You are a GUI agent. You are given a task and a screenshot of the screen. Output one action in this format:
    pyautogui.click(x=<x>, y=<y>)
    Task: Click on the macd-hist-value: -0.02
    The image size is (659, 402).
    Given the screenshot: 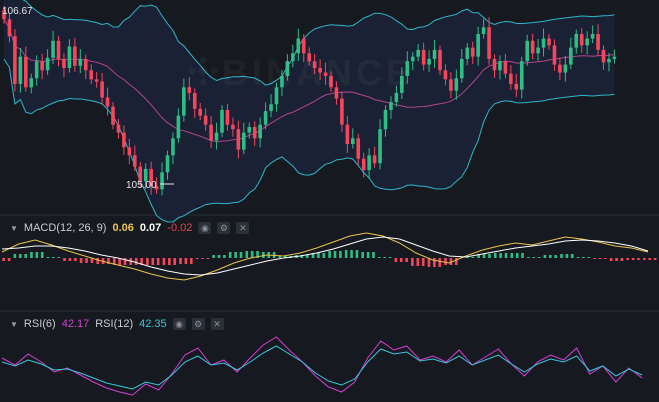 What is the action you would take?
    pyautogui.click(x=180, y=228)
    